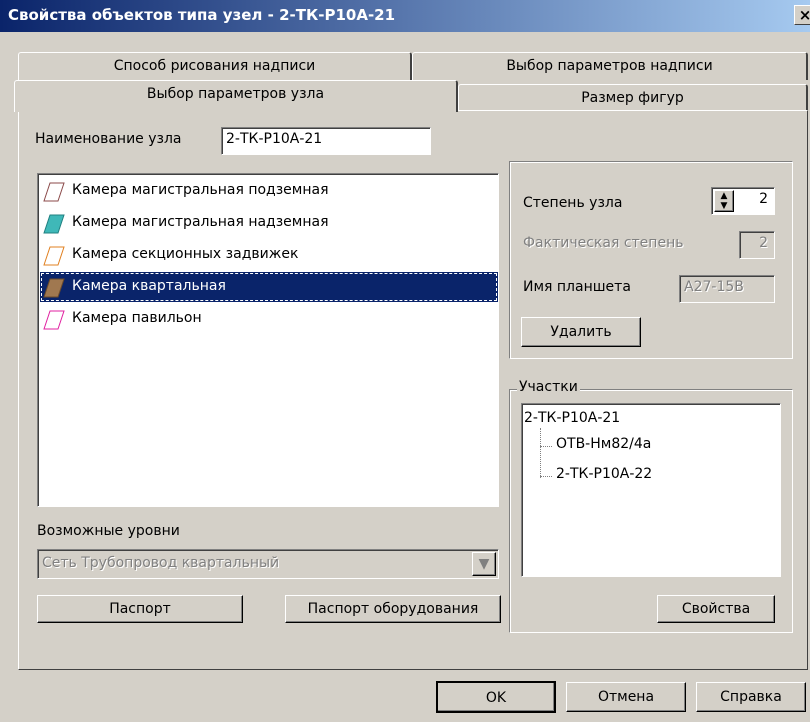 Image resolution: width=810 pixels, height=722 pixels. What do you see at coordinates (802, 15) in the screenshot?
I see `close-button: ×` at bounding box center [802, 15].